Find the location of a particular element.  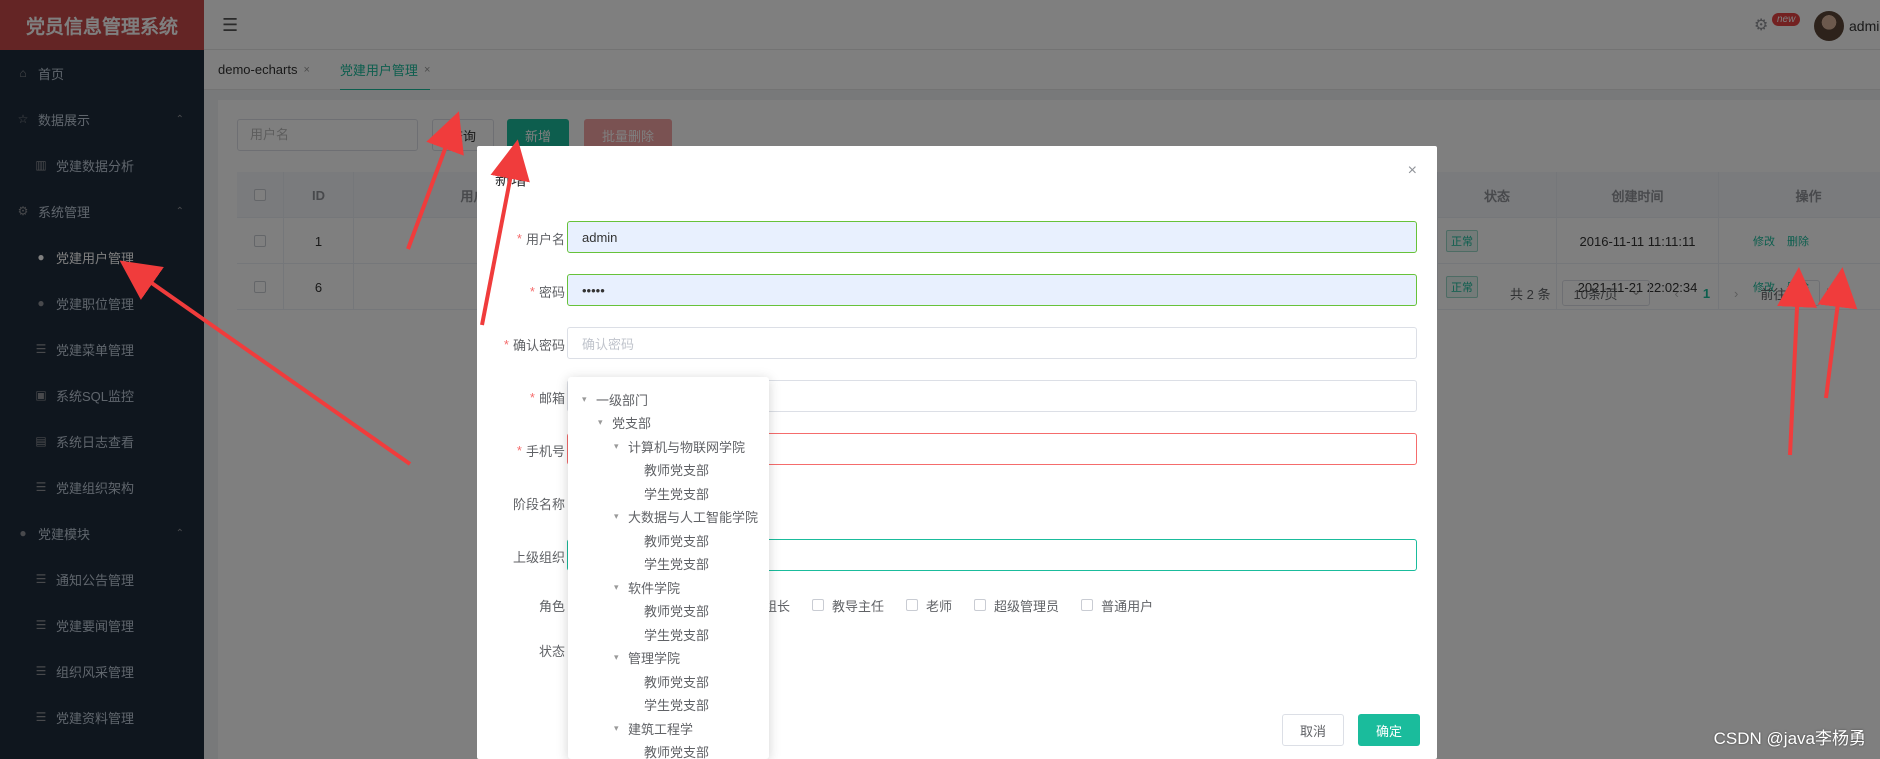

tree-node-label: 软件学院 is located at coordinates (654, 588).